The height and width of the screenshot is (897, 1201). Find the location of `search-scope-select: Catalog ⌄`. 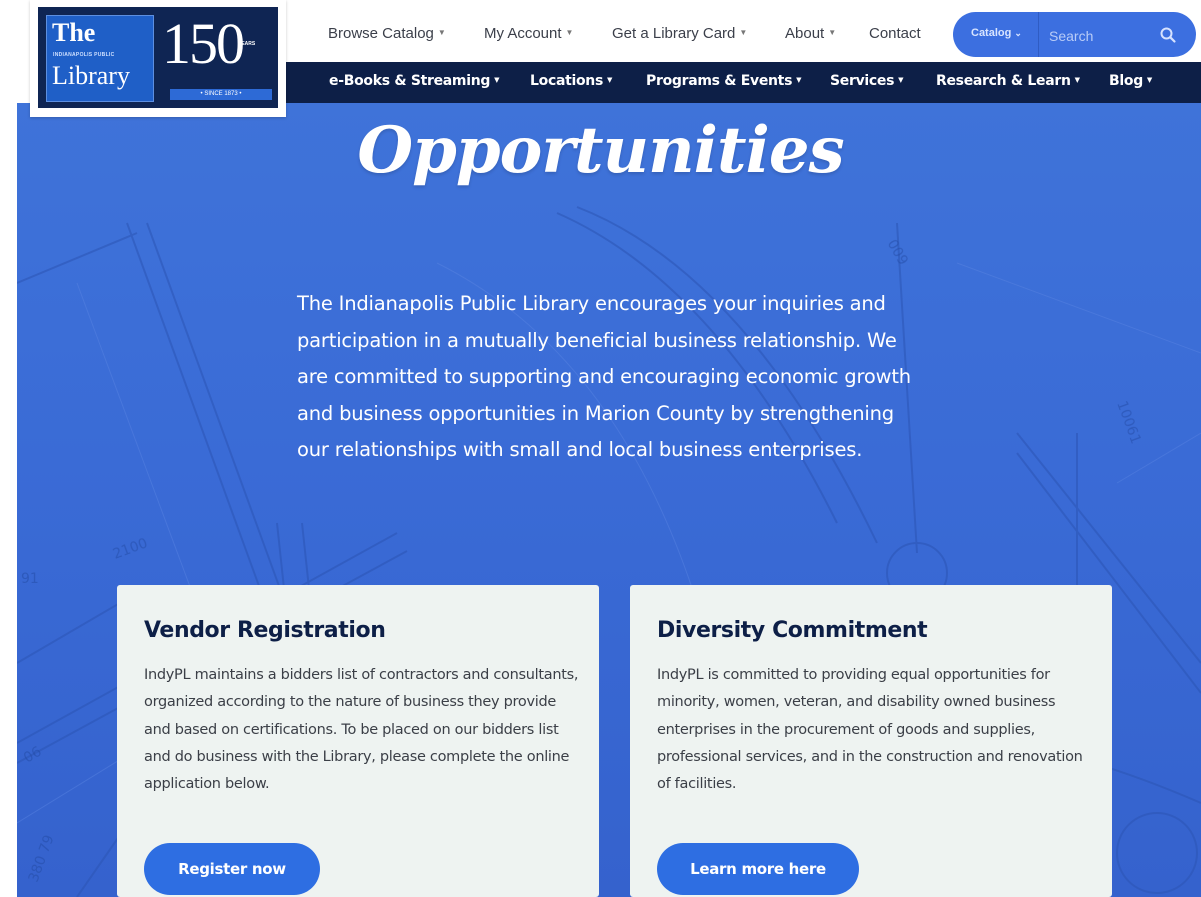

search-scope-select: Catalog ⌄ is located at coordinates (996, 33).